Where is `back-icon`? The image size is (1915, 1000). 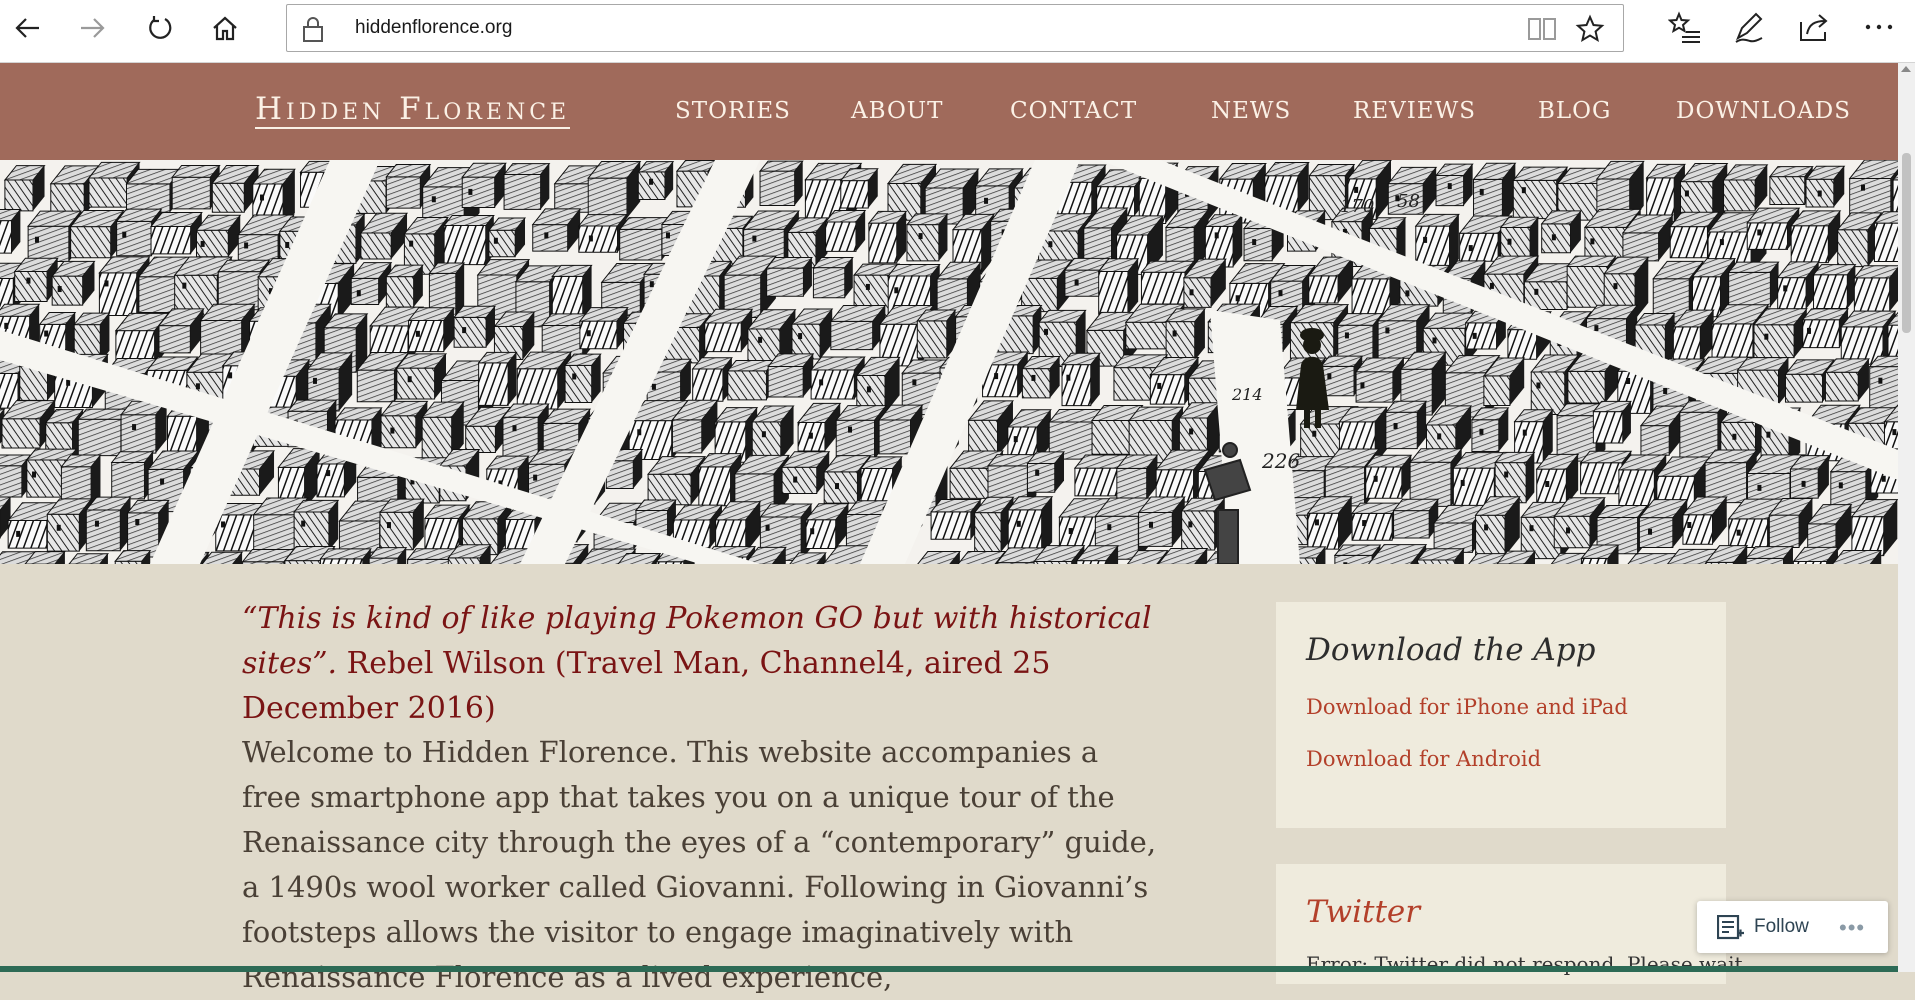
back-icon is located at coordinates (28, 28).